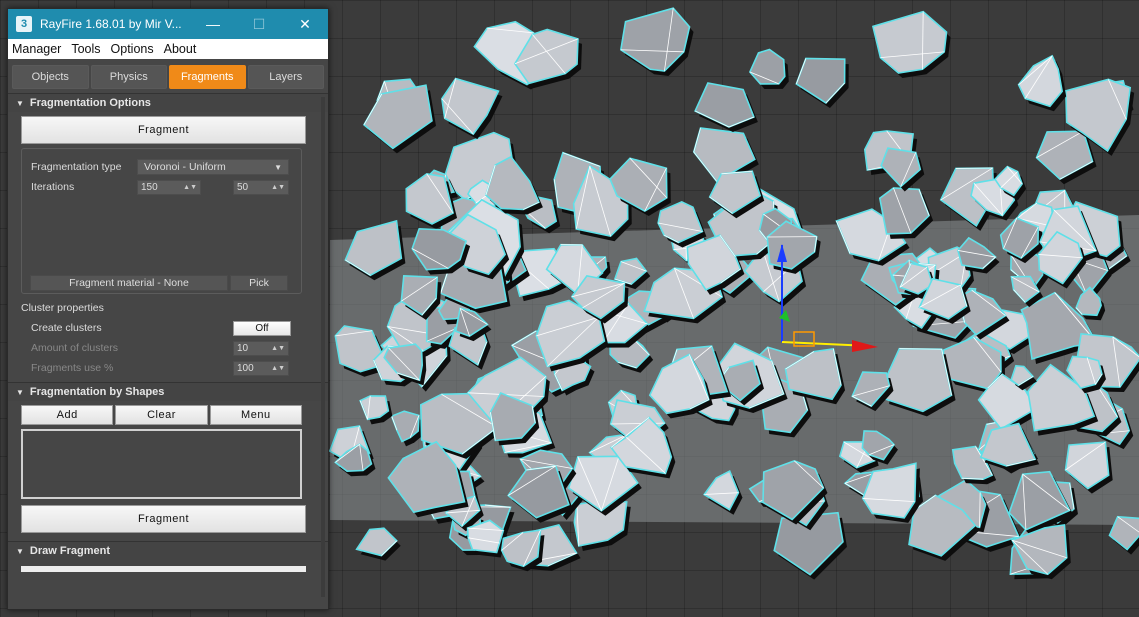  Describe the element at coordinates (161, 464) in the screenshot. I see `shapes-listbox` at that location.